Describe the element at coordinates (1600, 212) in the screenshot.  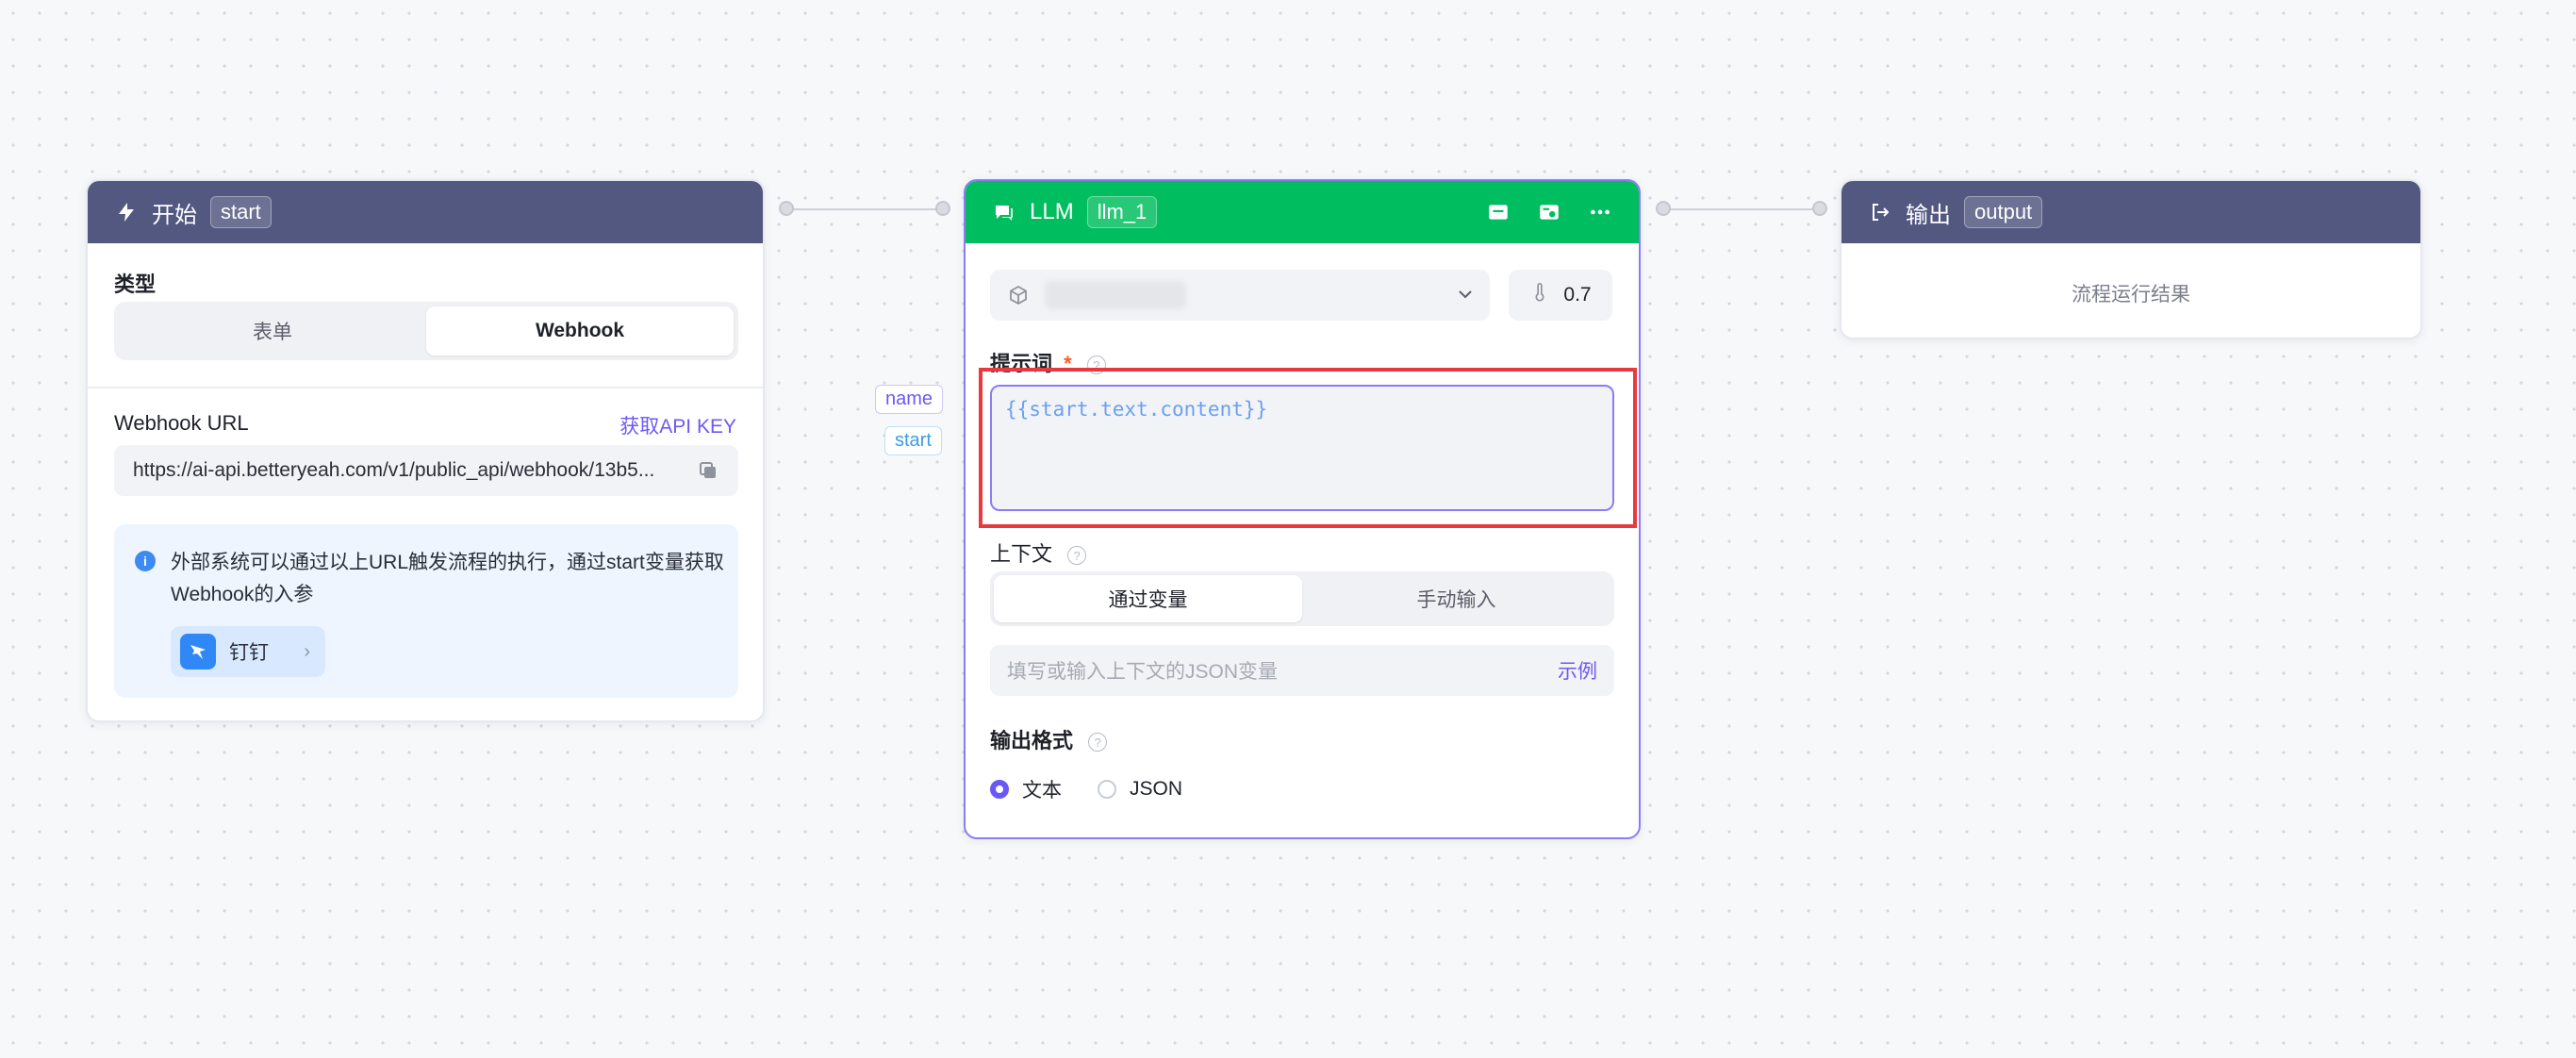
I see `more-icon` at that location.